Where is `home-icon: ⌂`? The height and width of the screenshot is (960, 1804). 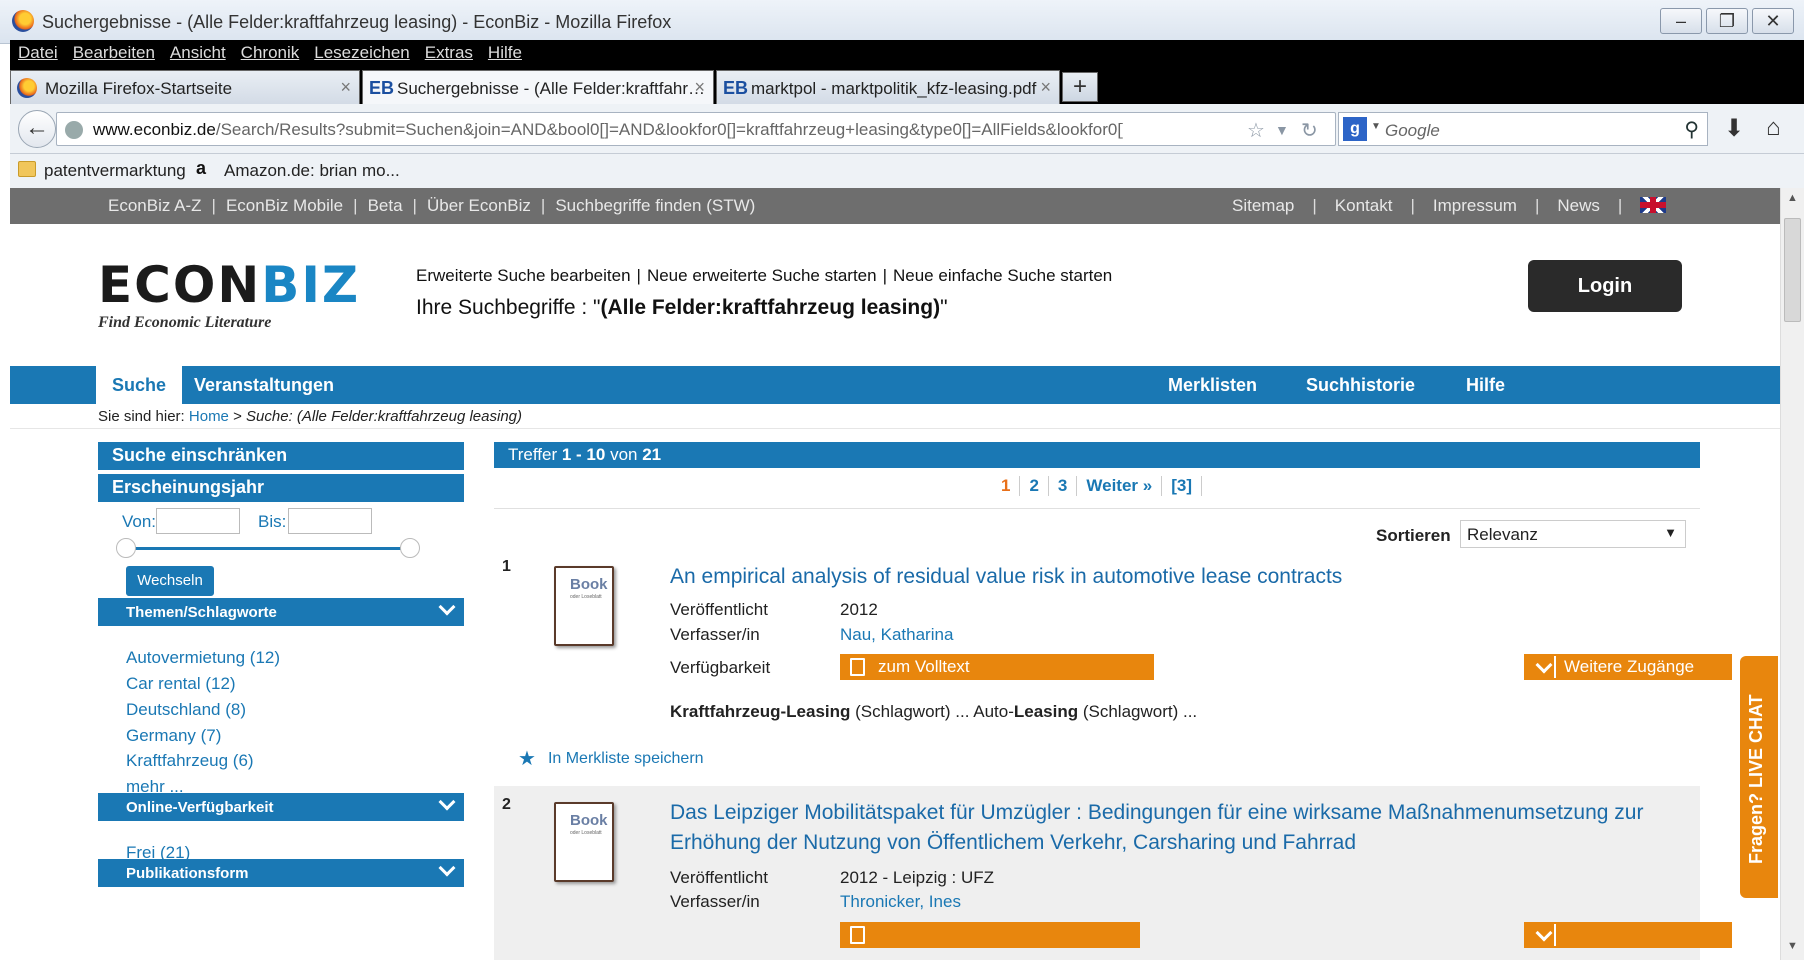 home-icon: ⌂ is located at coordinates (1773, 128).